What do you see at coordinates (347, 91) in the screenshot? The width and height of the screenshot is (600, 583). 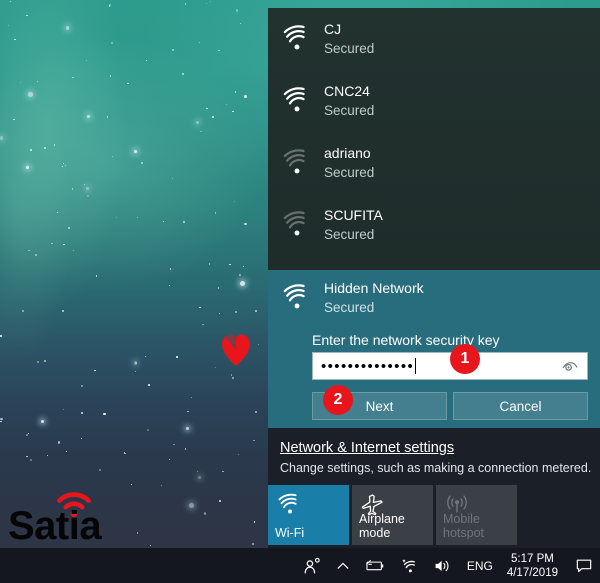 I see `network-name: CNC24` at bounding box center [347, 91].